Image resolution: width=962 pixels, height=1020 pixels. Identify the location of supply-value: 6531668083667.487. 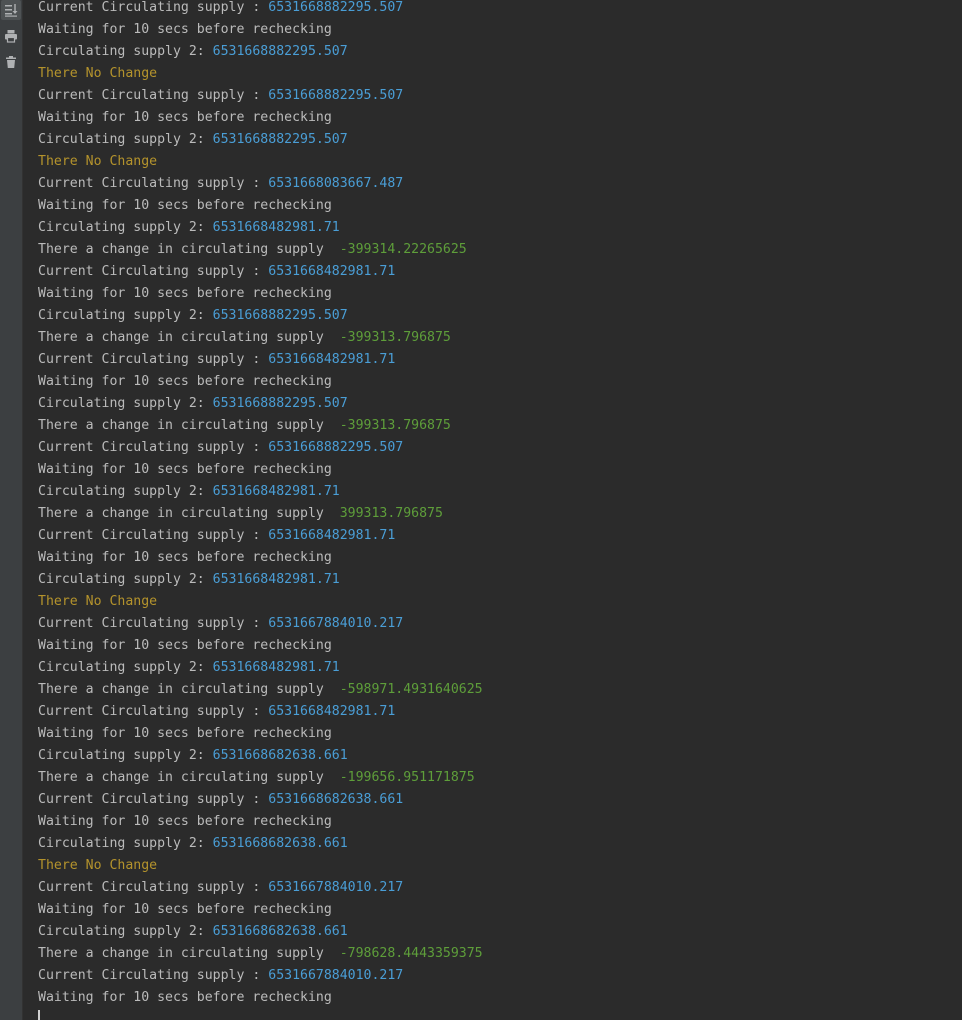
(336, 183).